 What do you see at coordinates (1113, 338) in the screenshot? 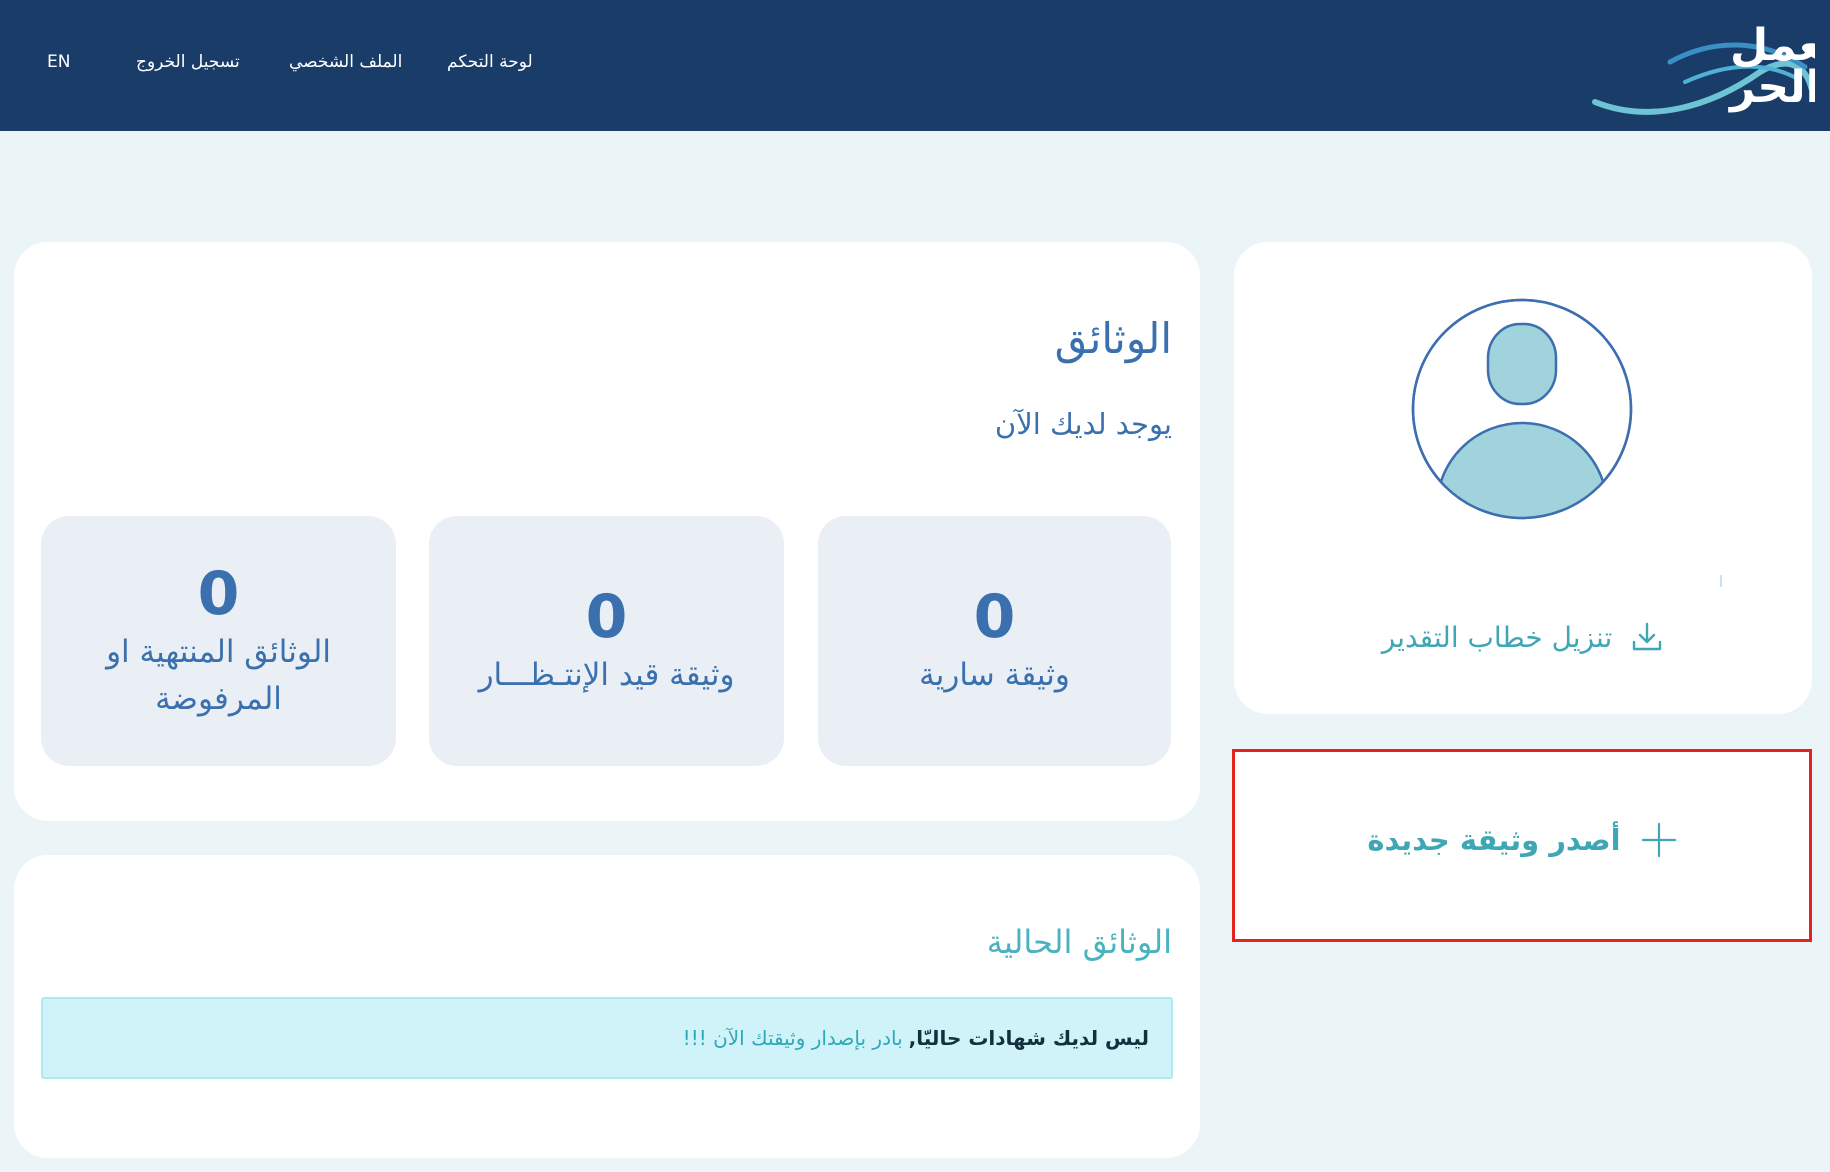
I see `documents-title: الوثائق` at bounding box center [1113, 338].